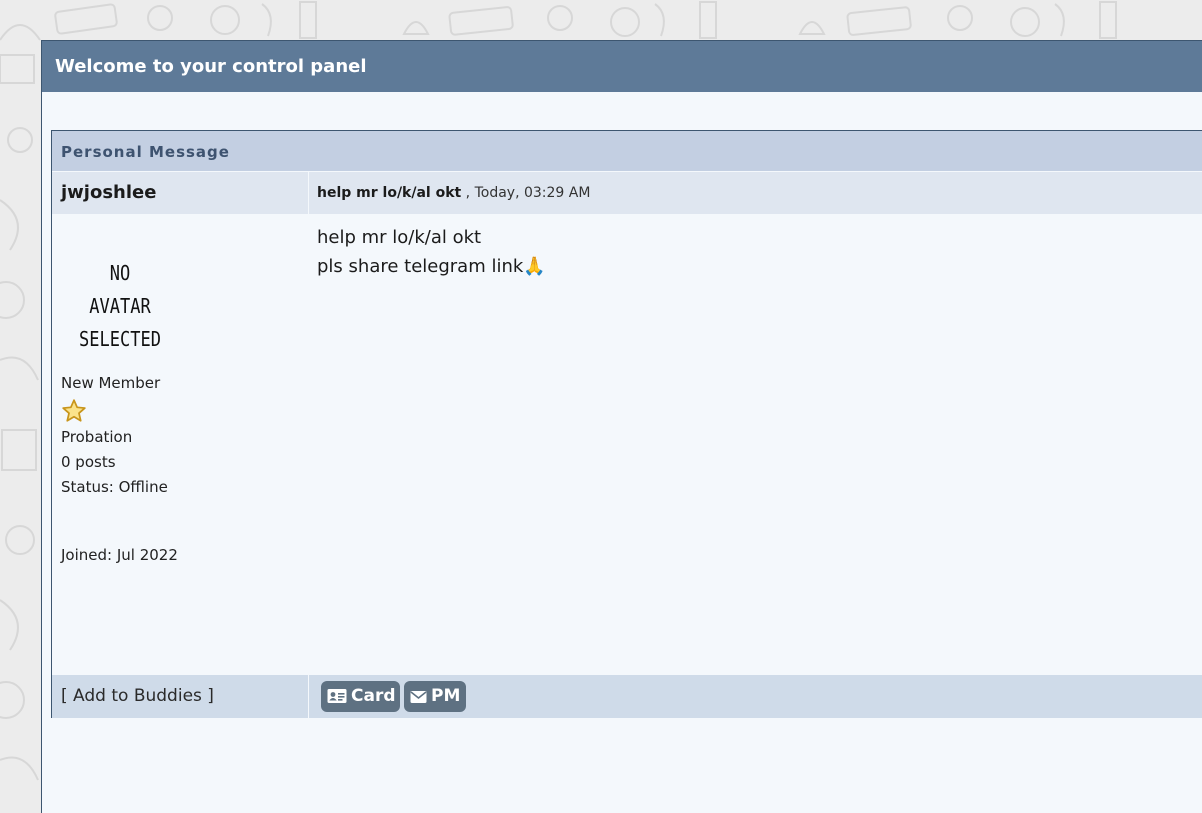 The height and width of the screenshot is (813, 1202). Describe the element at coordinates (622, 66) in the screenshot. I see `panel-title: Welcome to your control panel` at that location.